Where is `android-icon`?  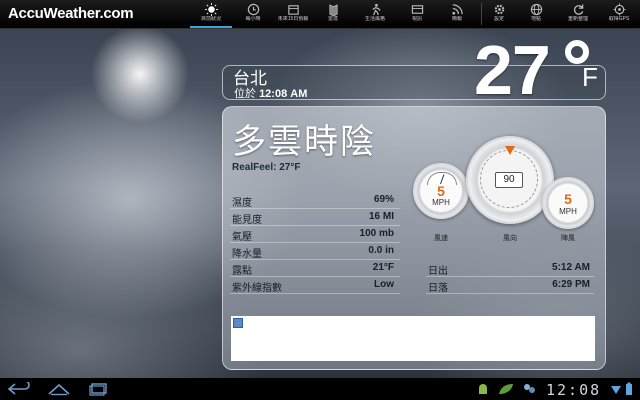
android-icon is located at coordinates (483, 389).